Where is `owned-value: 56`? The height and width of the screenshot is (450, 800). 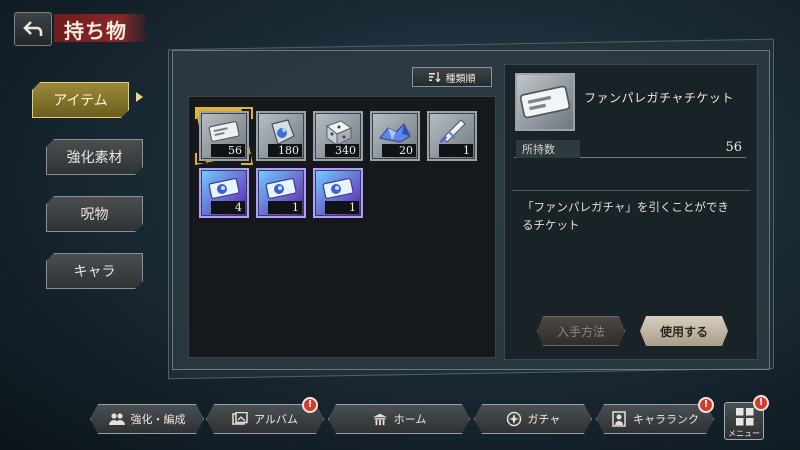
owned-value: 56 is located at coordinates (733, 147).